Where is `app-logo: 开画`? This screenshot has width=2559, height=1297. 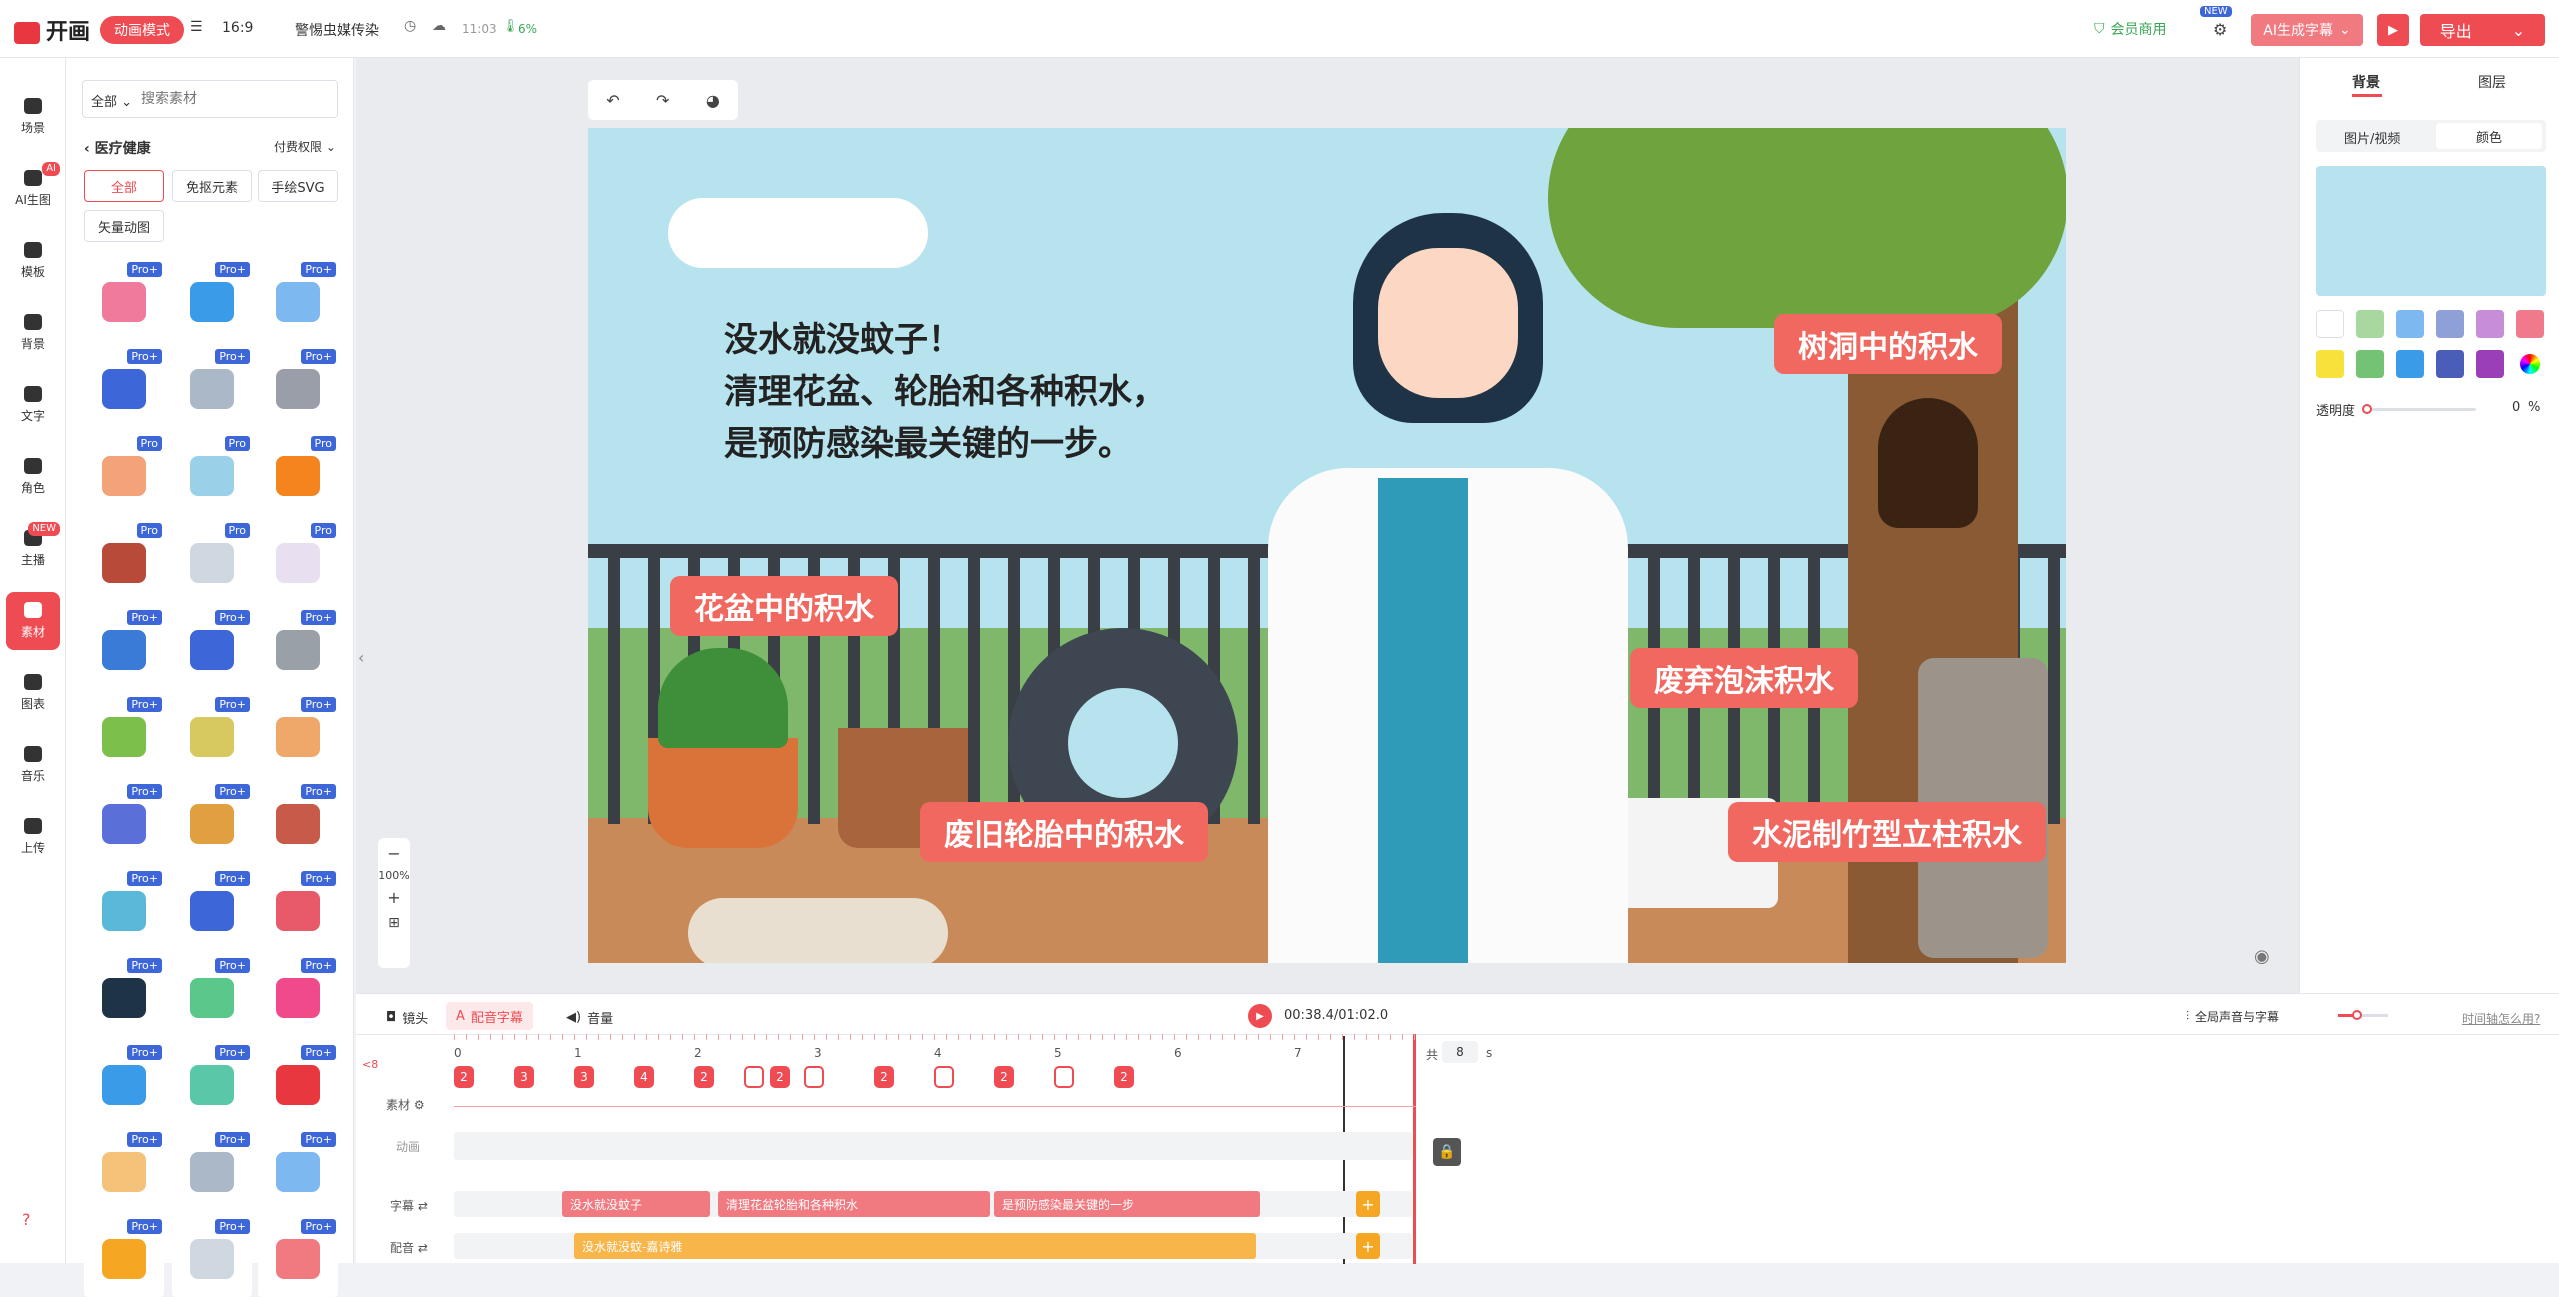
app-logo: 开画 is located at coordinates (52, 30).